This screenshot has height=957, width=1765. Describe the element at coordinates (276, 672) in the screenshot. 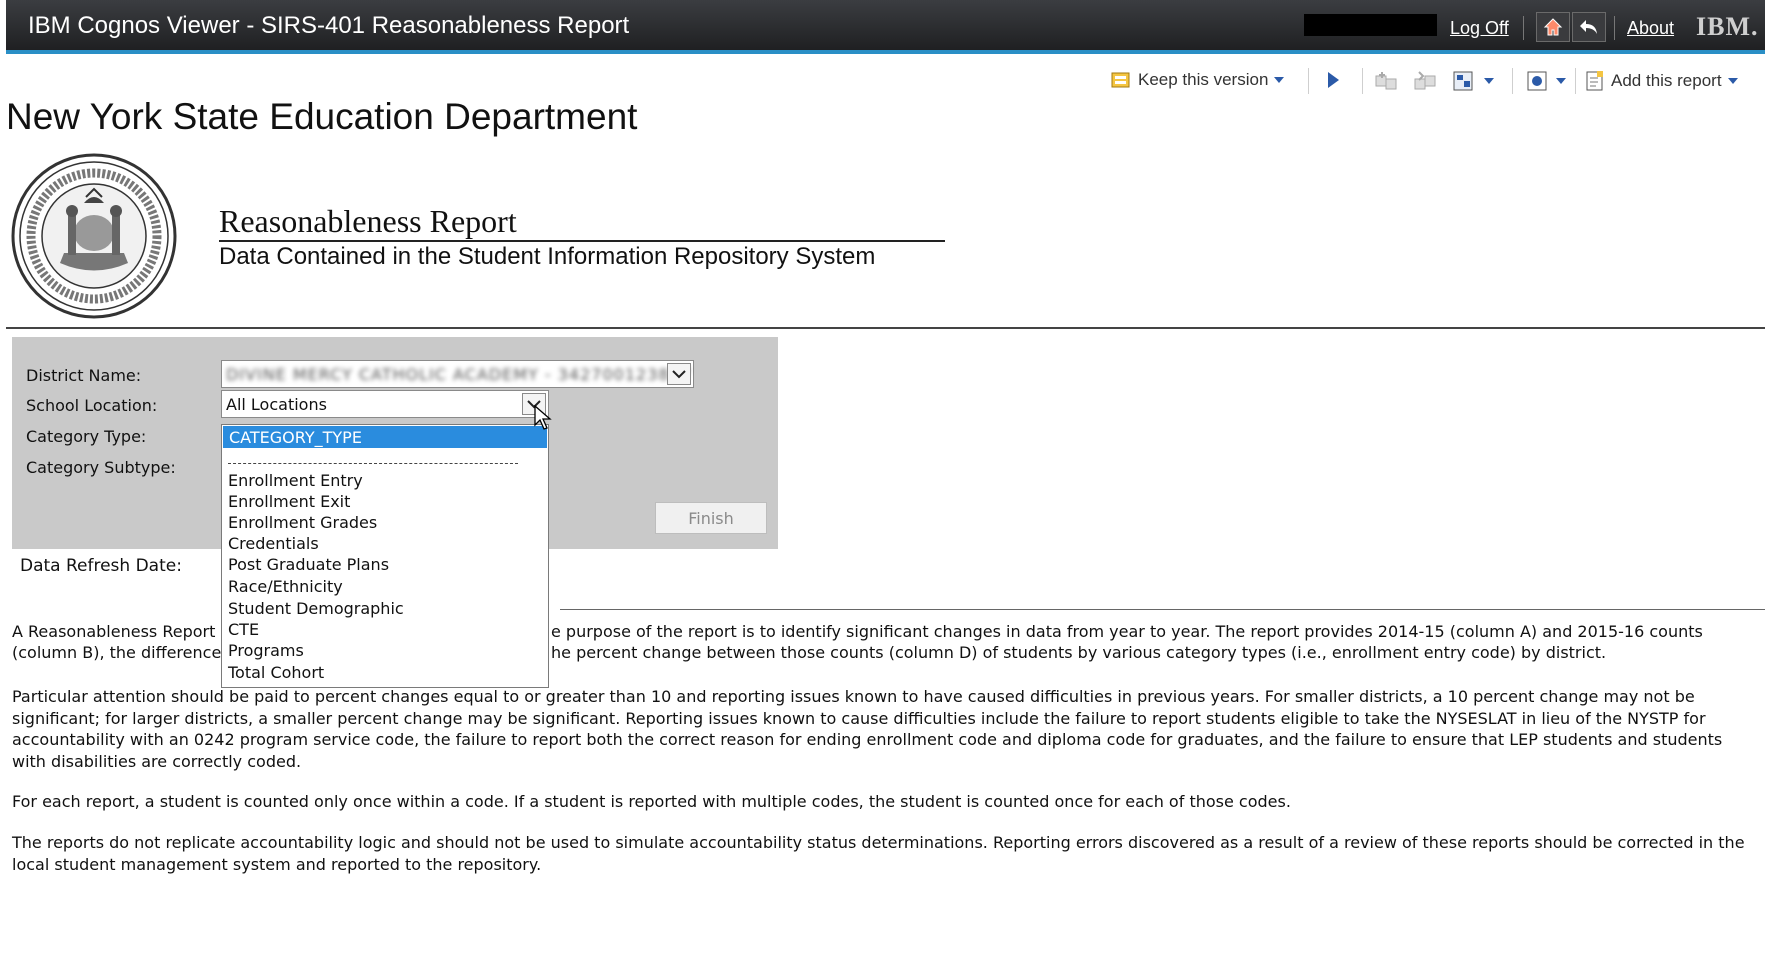

I see `dropdown-option: Total Cohort` at that location.